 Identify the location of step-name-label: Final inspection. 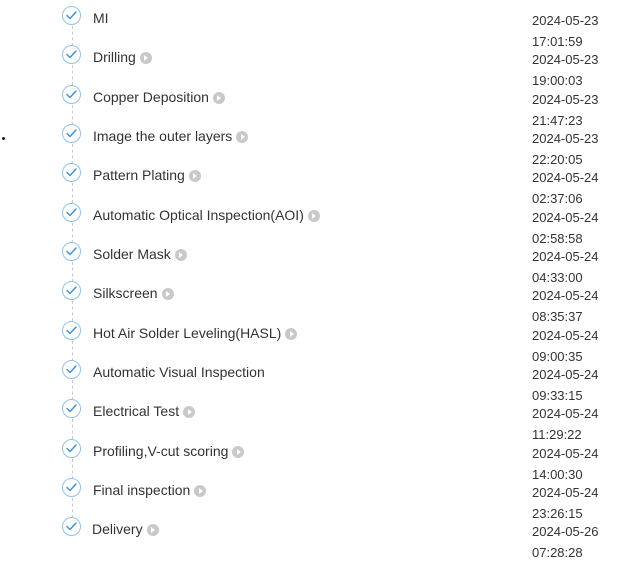
(142, 490).